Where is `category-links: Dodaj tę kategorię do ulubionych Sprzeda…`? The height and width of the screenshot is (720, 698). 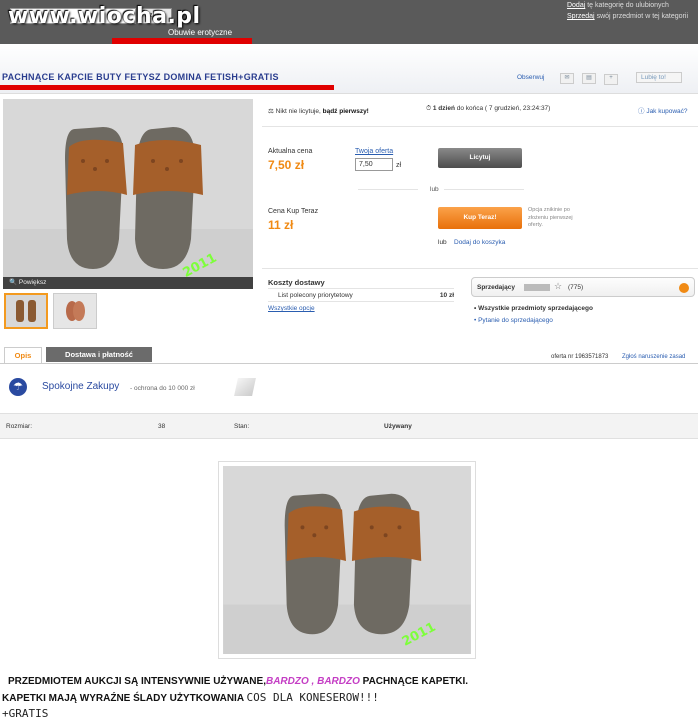 category-links: Dodaj tę kategorię do ulubionych Sprzeda… is located at coordinates (627, 11).